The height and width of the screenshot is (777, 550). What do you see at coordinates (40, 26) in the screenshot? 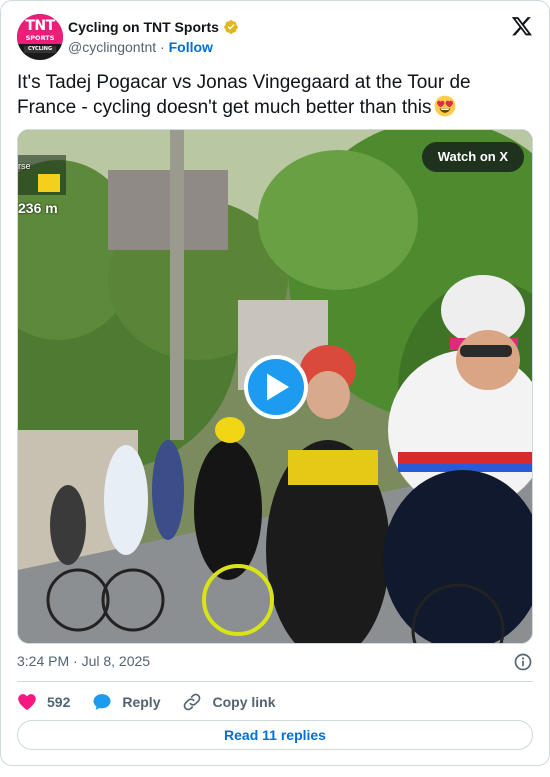
I see `avatar-logo-text: TNT` at bounding box center [40, 26].